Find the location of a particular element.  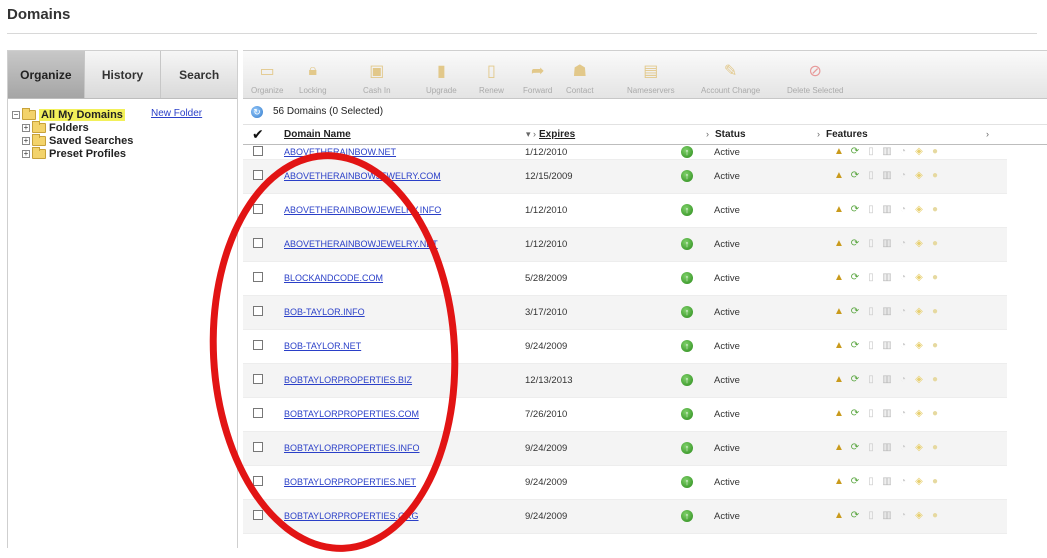

nameservers-button: ▤ Nameservers is located at coordinates (651, 76).